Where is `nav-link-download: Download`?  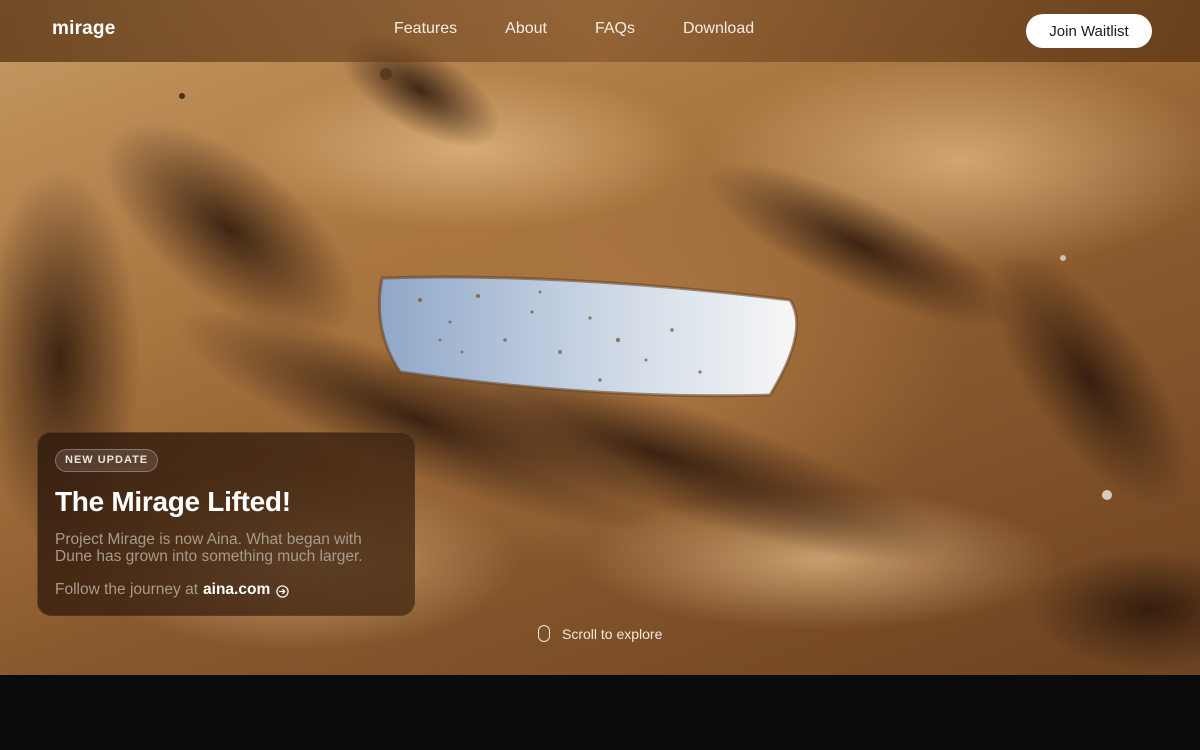 nav-link-download: Download is located at coordinates (718, 29).